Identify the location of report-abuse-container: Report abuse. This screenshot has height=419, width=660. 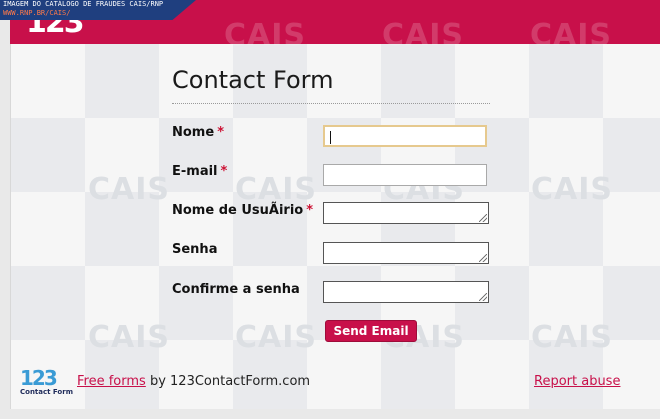
(577, 381).